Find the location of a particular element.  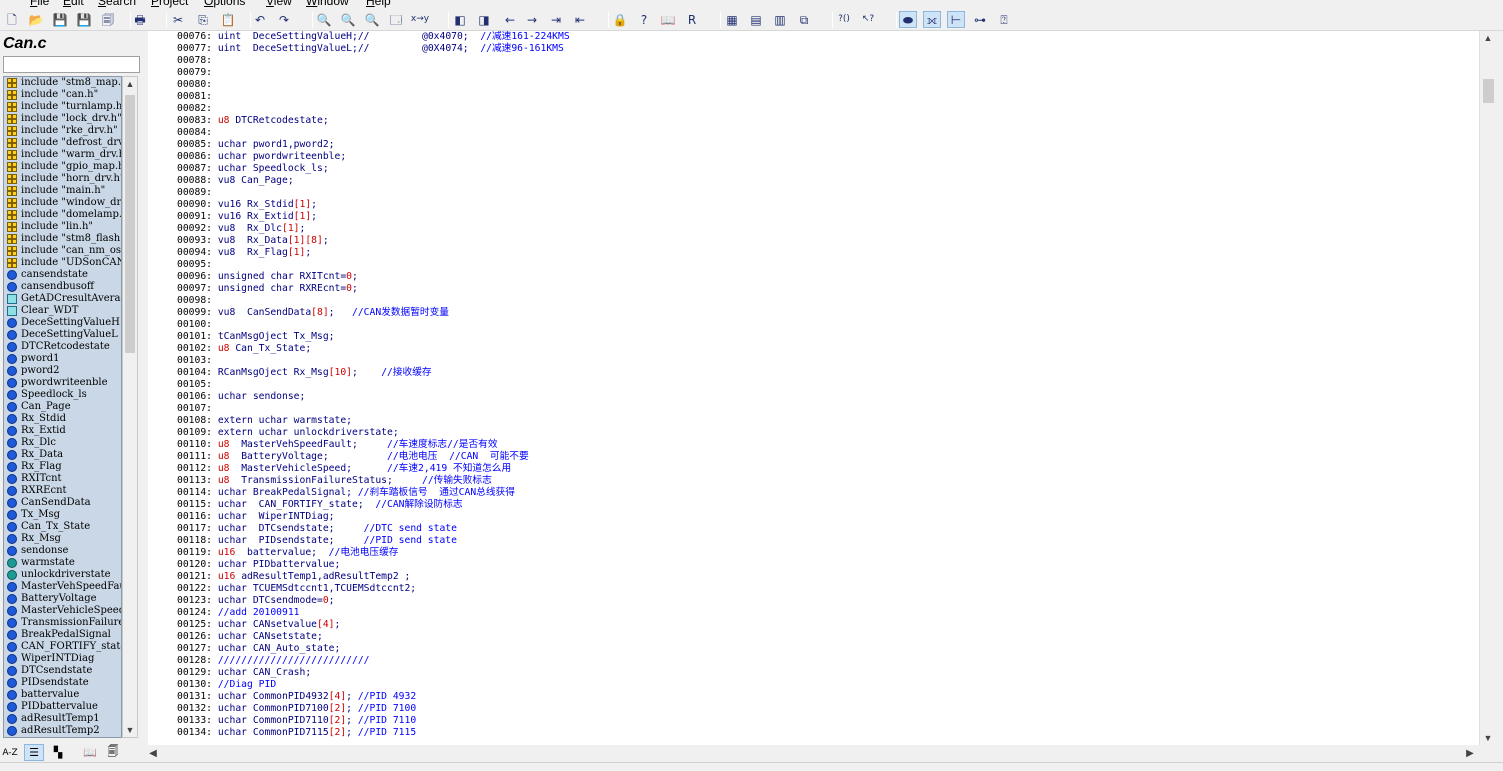

code-line: 00095: is located at coordinates (813, 265).